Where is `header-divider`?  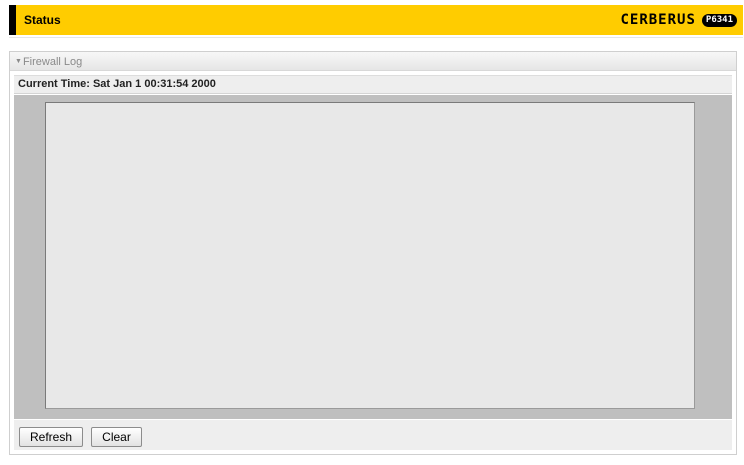 header-divider is located at coordinates (376, 37).